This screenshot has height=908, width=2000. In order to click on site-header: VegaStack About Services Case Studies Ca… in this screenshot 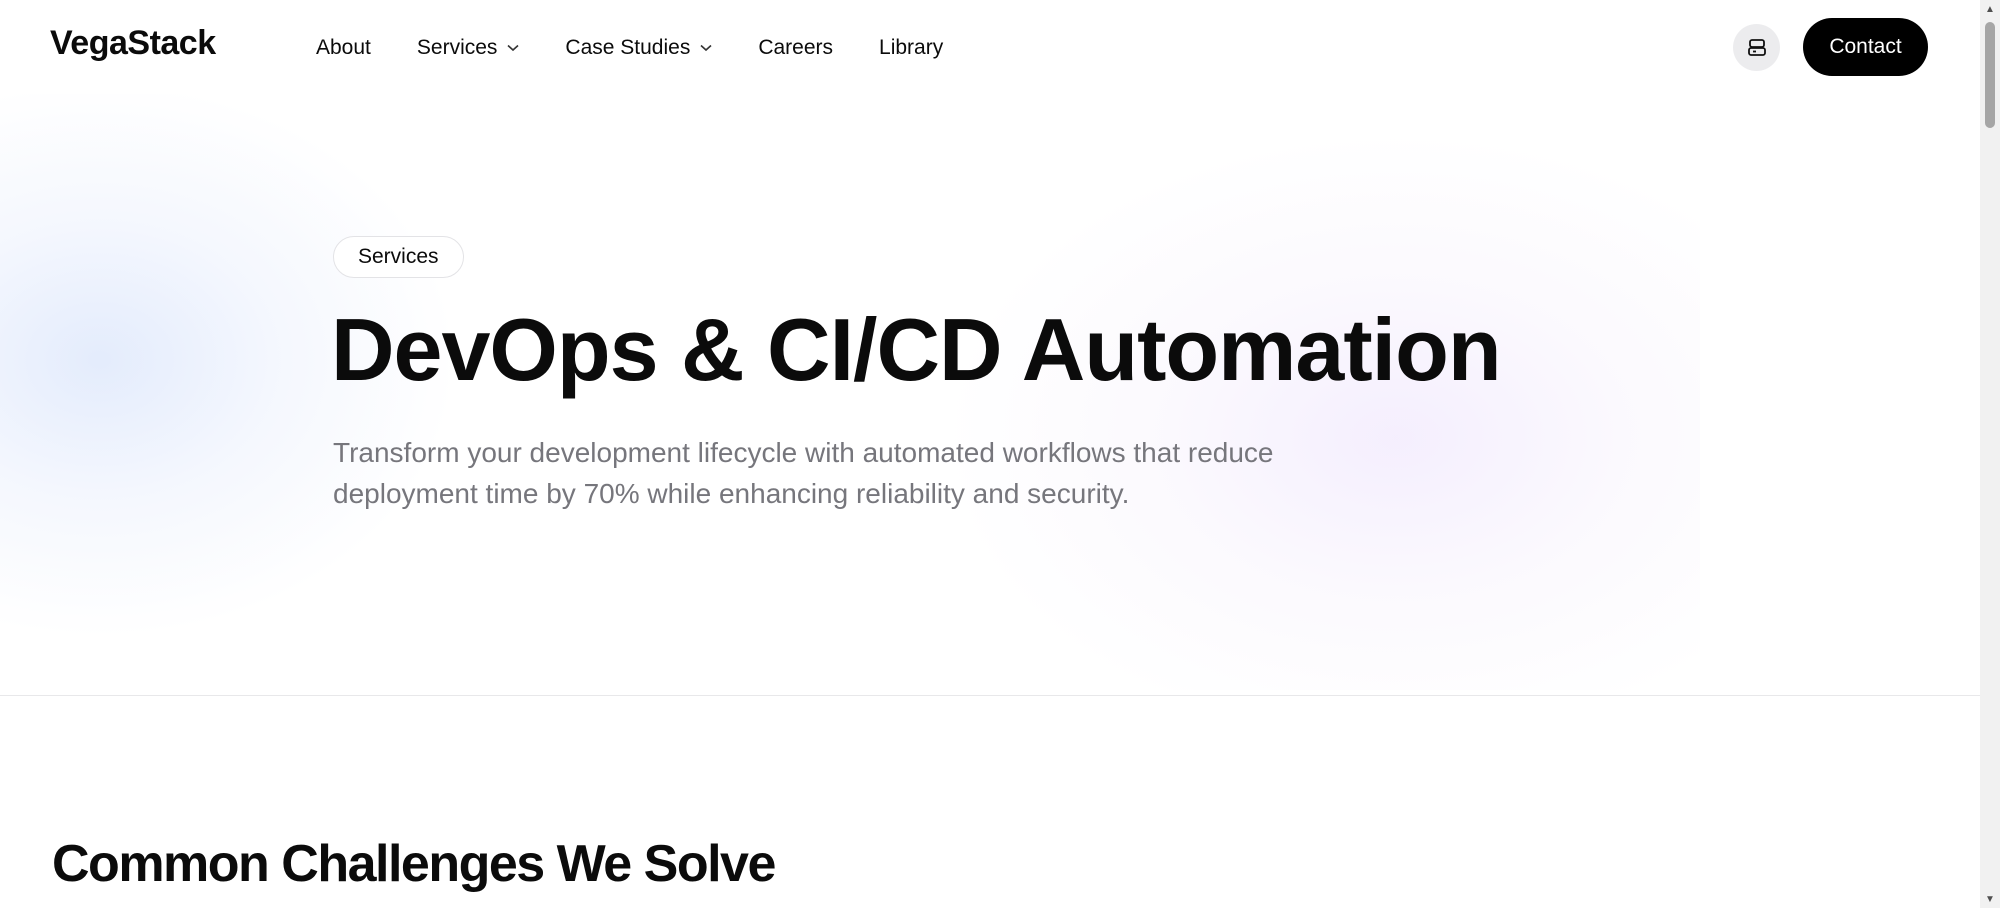, I will do `click(990, 47)`.